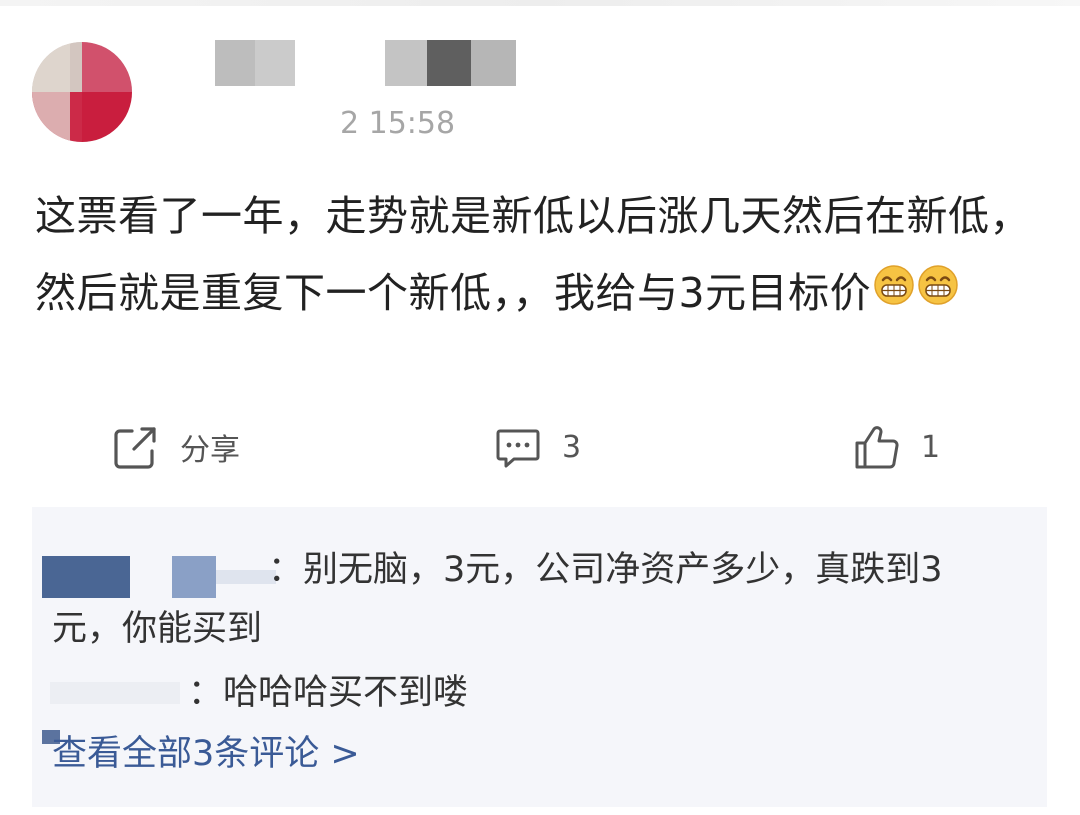 This screenshot has height=815, width=1080. I want to click on avatar, so click(82, 92).